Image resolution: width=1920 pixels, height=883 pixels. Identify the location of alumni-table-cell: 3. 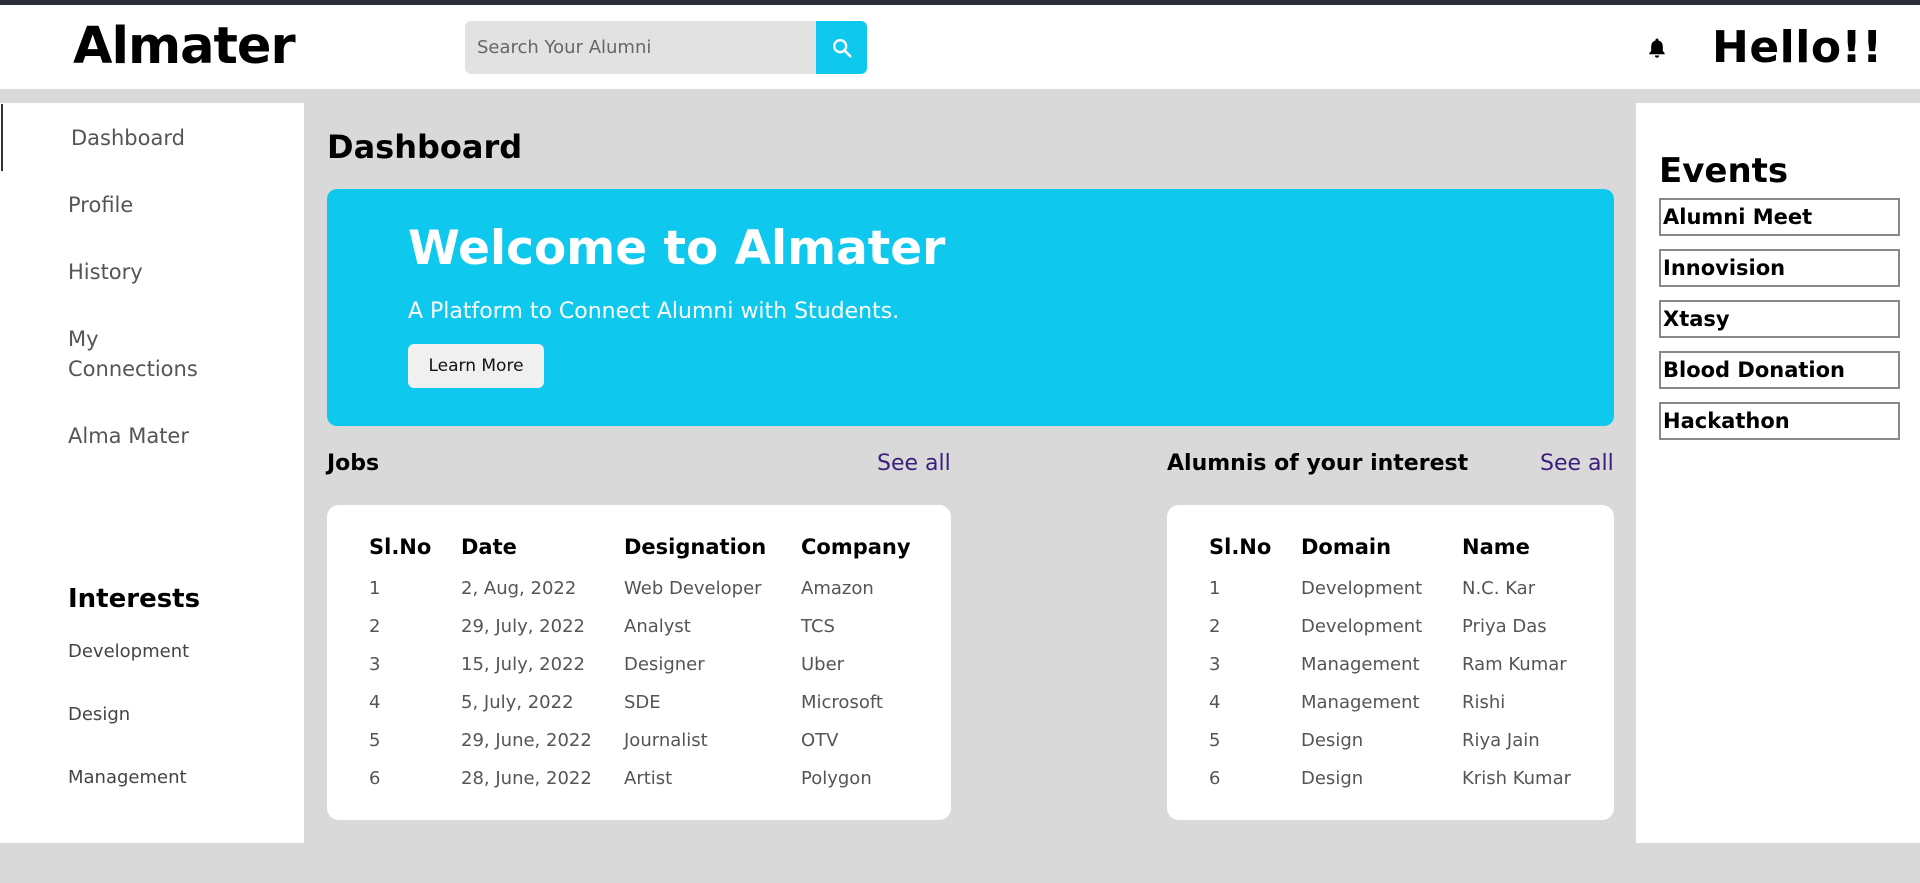
(1215, 664).